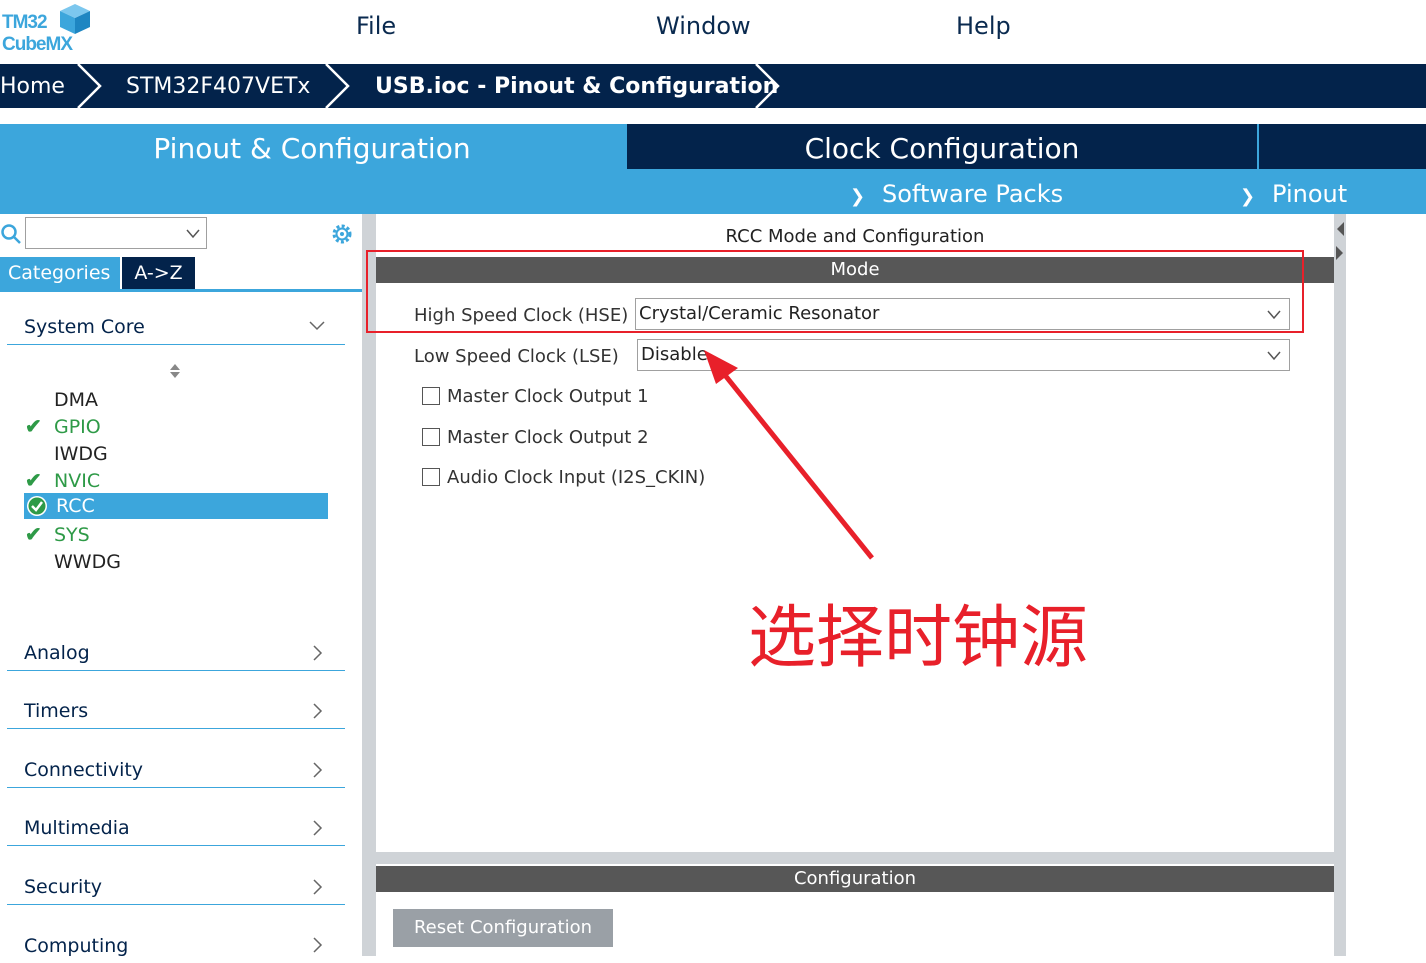  What do you see at coordinates (1342, 146) in the screenshot?
I see `tab-extra` at bounding box center [1342, 146].